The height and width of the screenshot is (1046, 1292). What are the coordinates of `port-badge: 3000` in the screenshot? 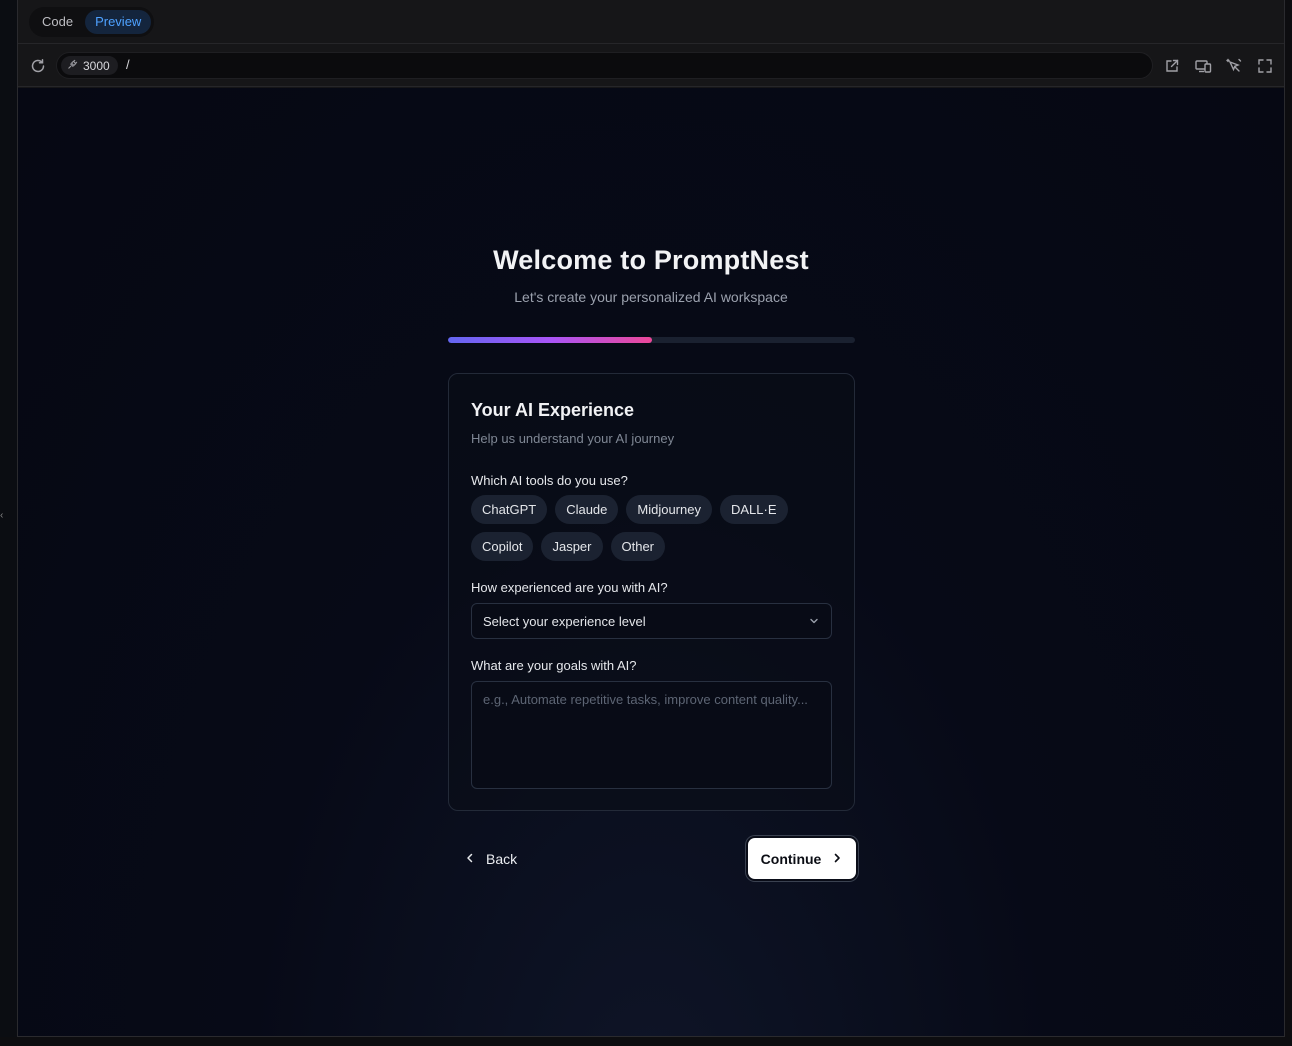 It's located at (89, 65).